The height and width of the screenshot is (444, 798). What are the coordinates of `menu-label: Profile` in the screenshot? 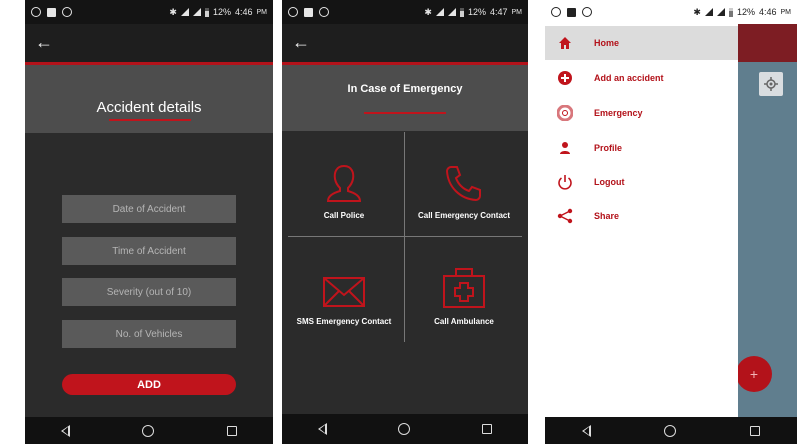 It's located at (608, 148).